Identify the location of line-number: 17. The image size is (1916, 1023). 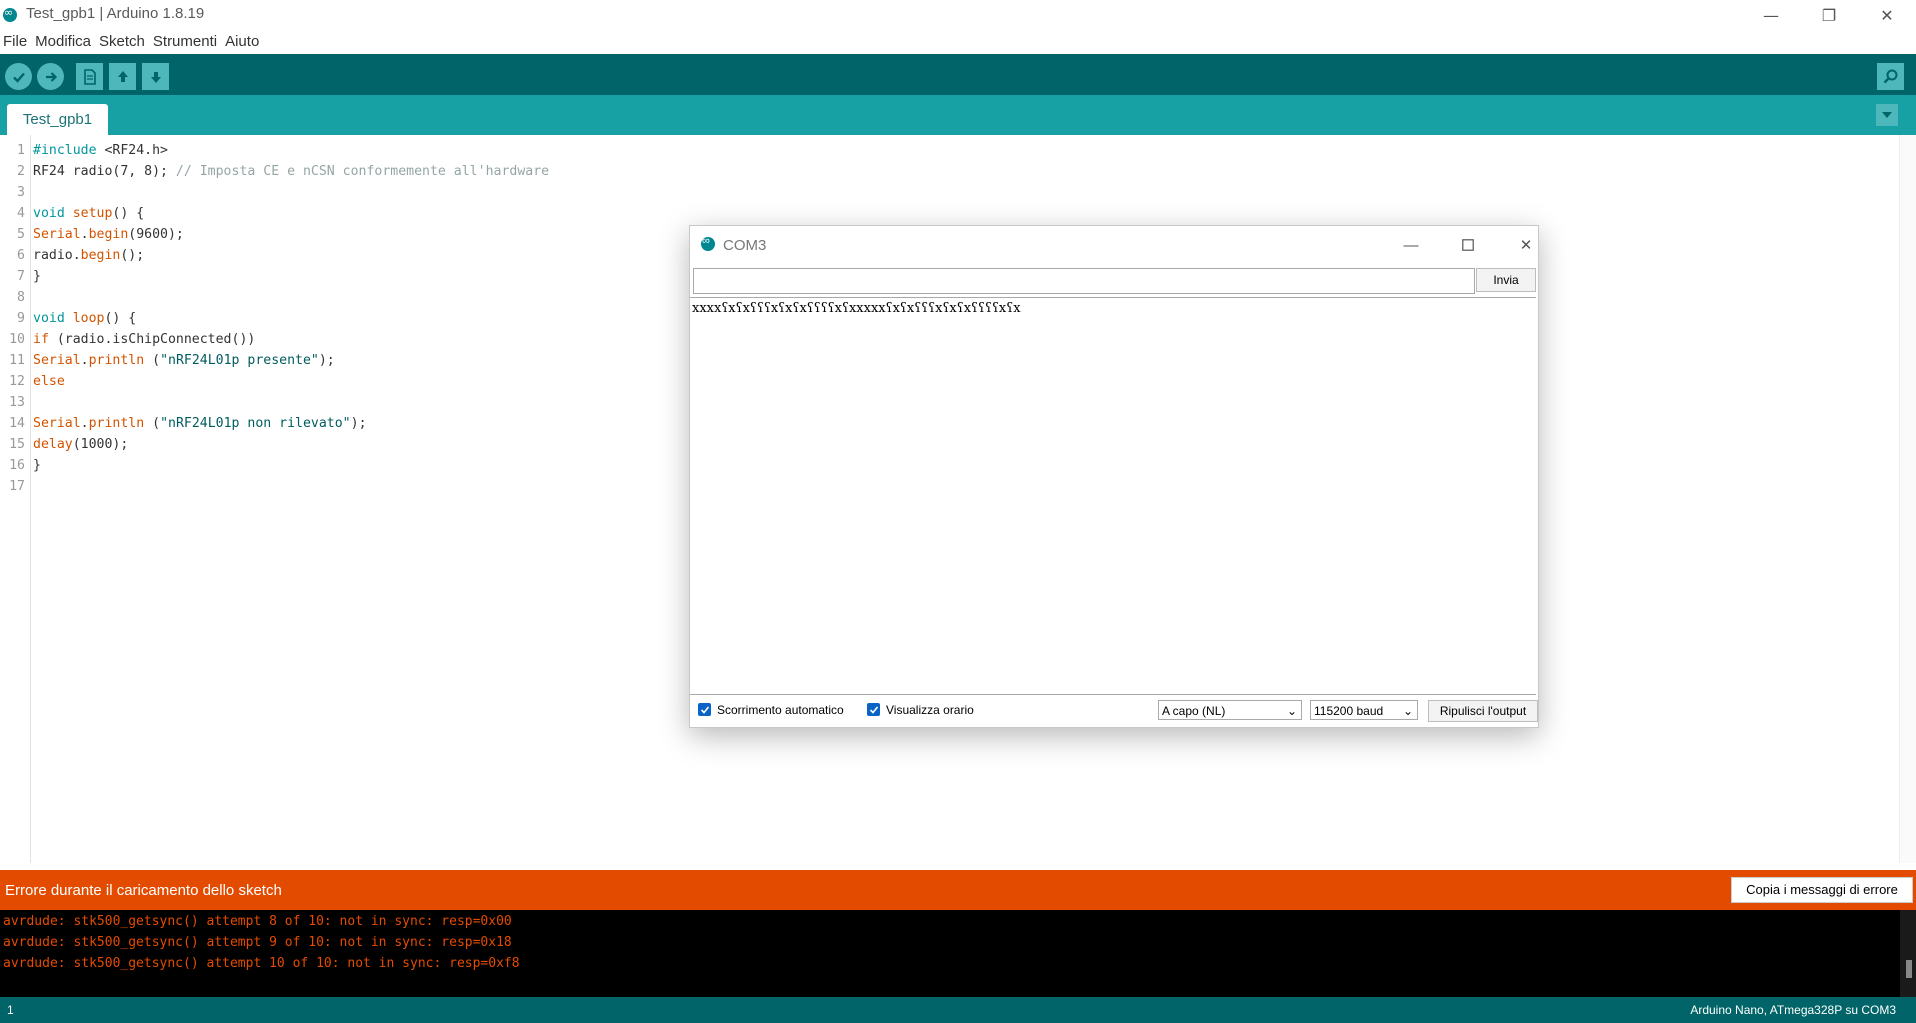
(17, 486).